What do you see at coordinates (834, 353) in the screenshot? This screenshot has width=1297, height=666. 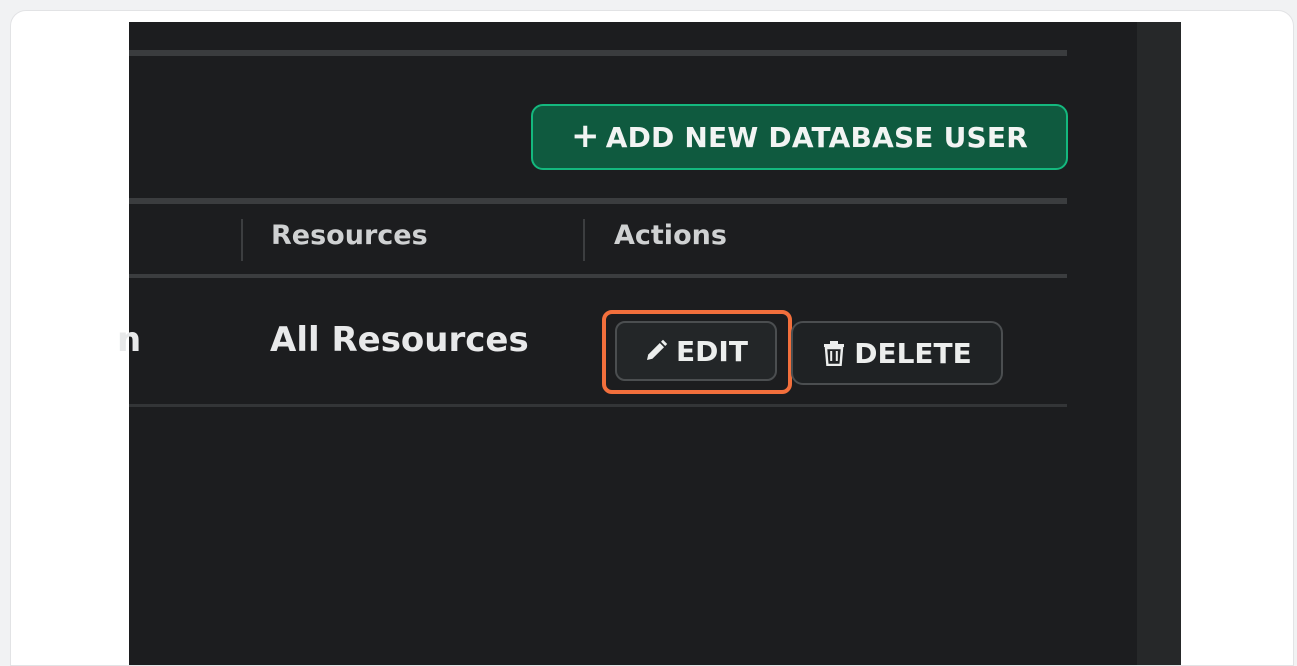 I see `trash-icon` at bounding box center [834, 353].